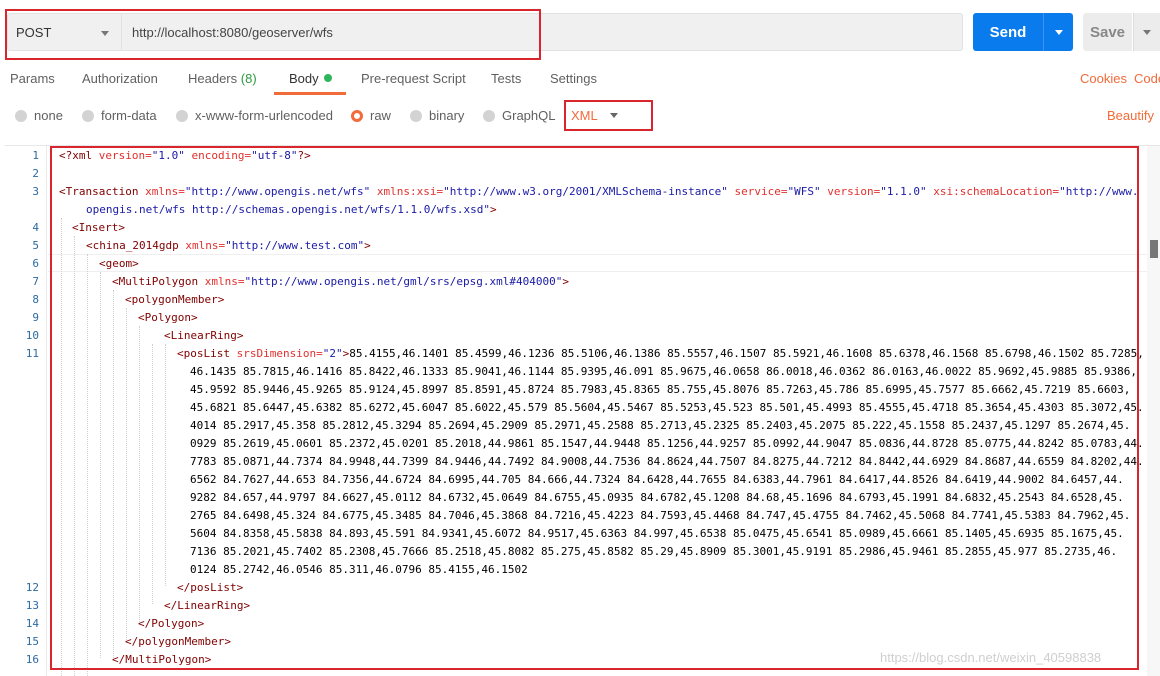 This screenshot has width=1160, height=676. Describe the element at coordinates (991, 657) in the screenshot. I see `watermark: https://blog.csdn.net/weixin_40598838` at that location.